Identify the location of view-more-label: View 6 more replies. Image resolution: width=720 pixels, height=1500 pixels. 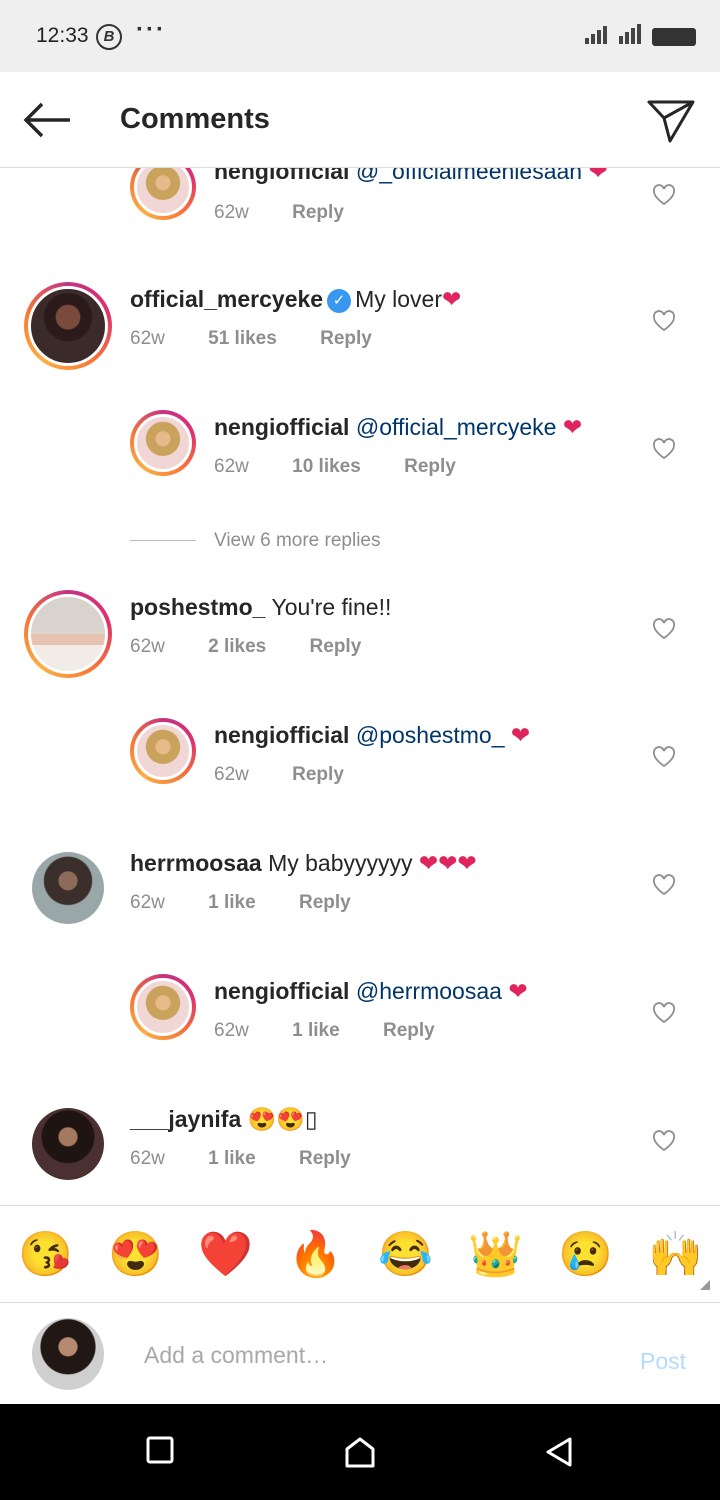
(297, 540).